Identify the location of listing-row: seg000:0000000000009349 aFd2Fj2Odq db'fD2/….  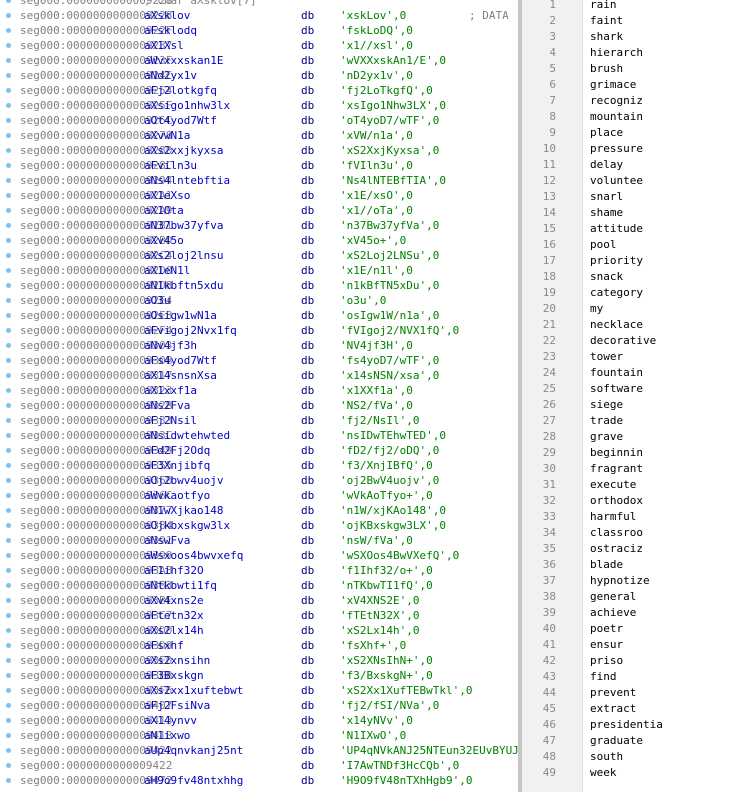
(229, 450).